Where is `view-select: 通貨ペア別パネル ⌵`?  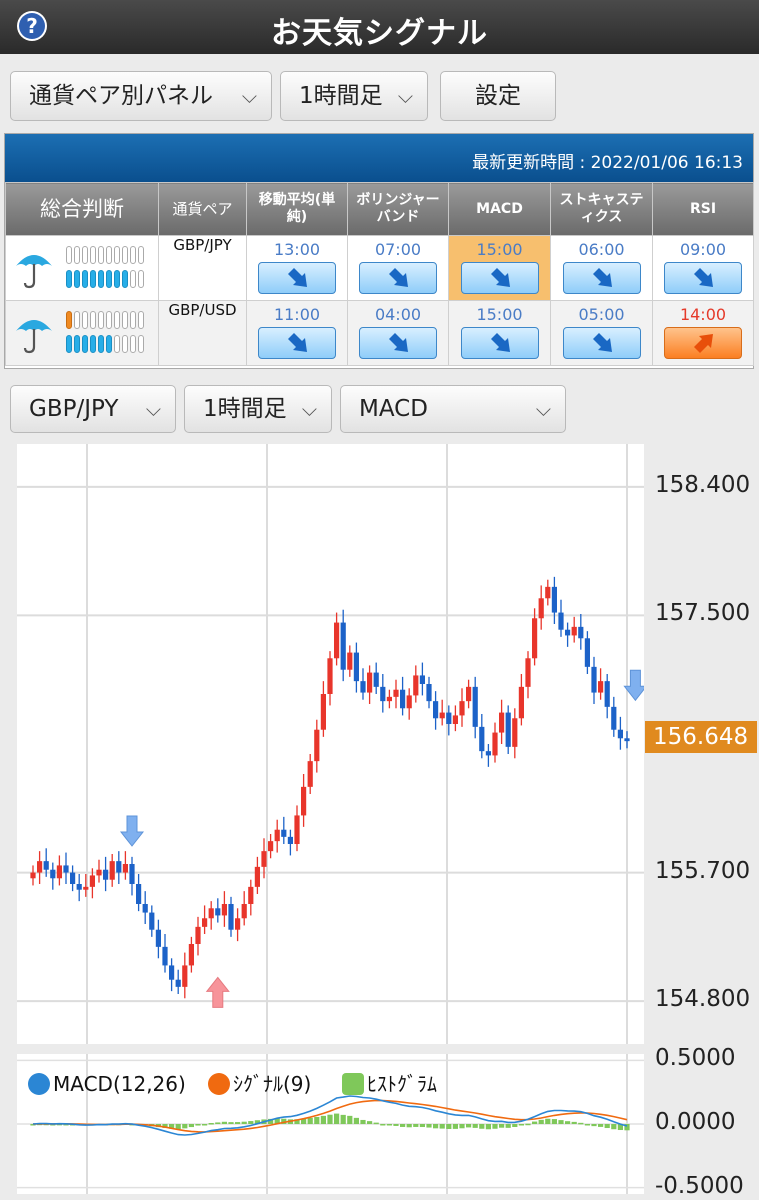 view-select: 通貨ペア別パネル ⌵ is located at coordinates (141, 96).